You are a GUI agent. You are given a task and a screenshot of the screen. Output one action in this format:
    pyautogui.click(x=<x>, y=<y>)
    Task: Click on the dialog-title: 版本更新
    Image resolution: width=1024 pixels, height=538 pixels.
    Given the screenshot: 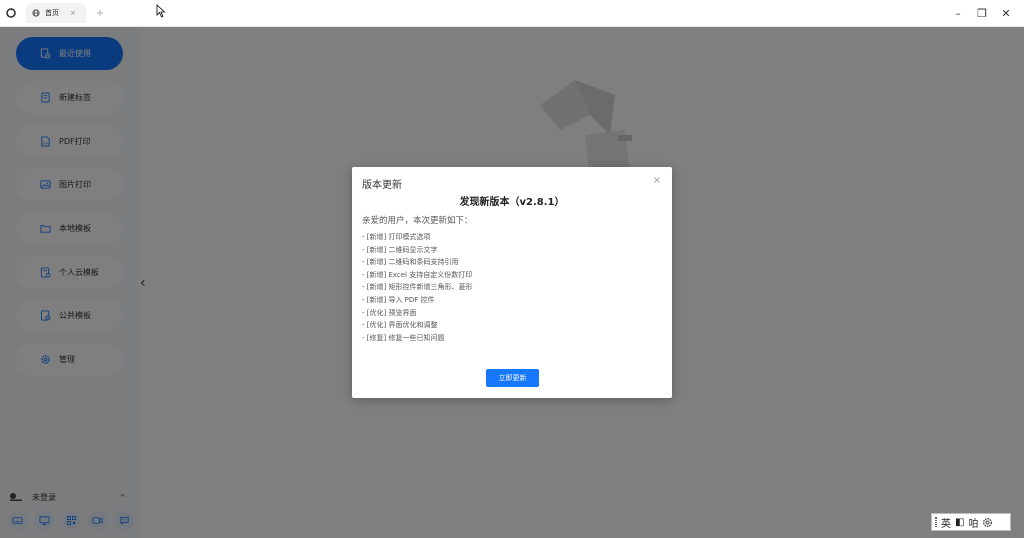 What is the action you would take?
    pyautogui.click(x=382, y=185)
    